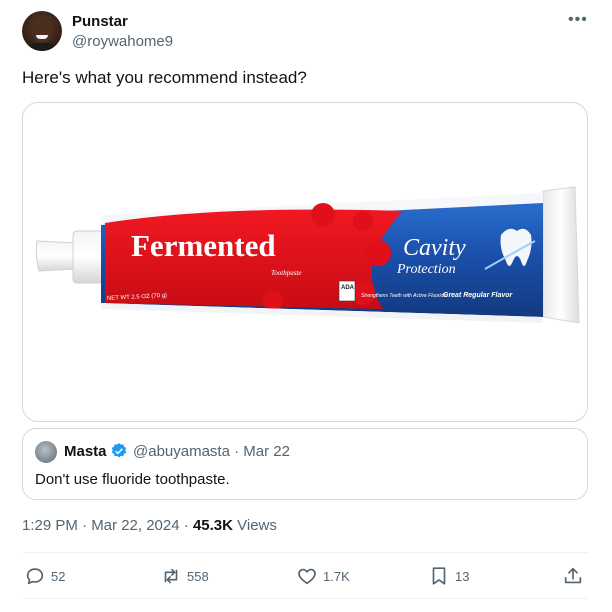 The height and width of the screenshot is (612, 612). Describe the element at coordinates (462, 576) in the screenshot. I see `bookmark-count: 13` at that location.